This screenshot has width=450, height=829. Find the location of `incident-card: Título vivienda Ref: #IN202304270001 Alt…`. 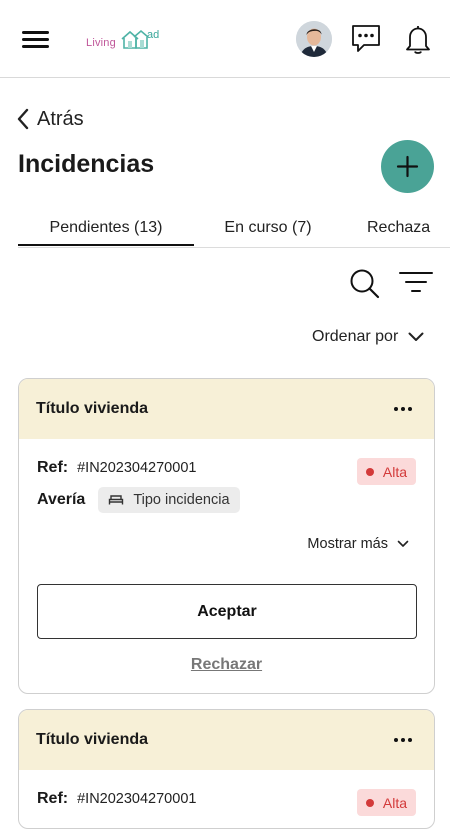

incident-card: Título vivienda Ref: #IN202304270001 Alt… is located at coordinates (226, 769).